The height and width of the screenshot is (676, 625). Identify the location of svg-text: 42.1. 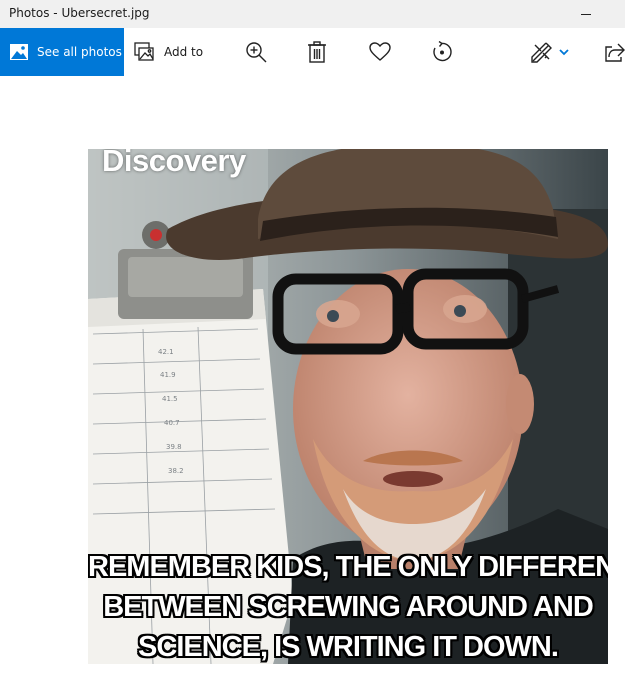
(166, 352).